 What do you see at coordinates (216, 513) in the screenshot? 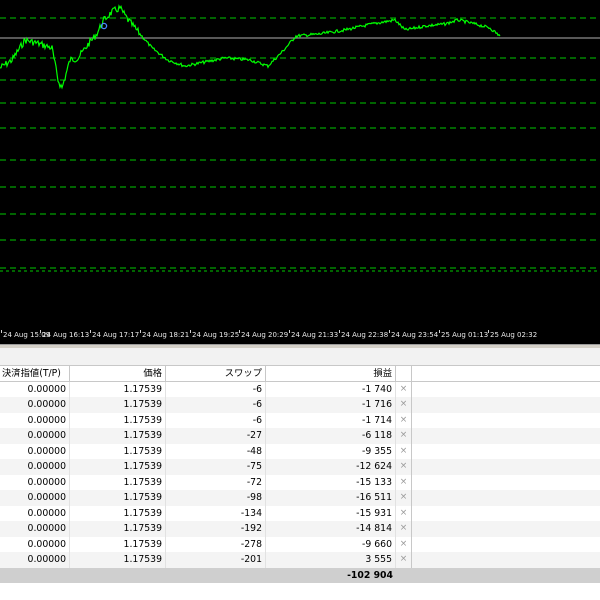
I see `swap-cell: -134` at bounding box center [216, 513].